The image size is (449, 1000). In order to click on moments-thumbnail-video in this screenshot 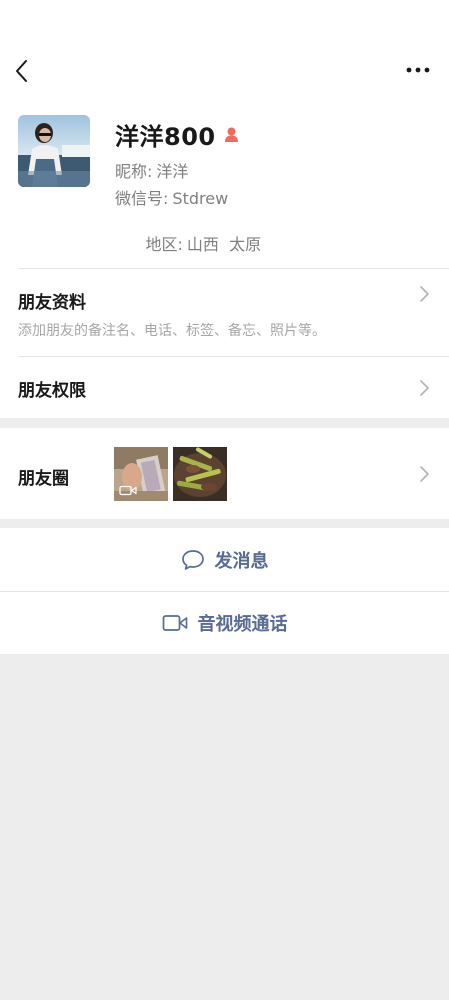, I will do `click(141, 474)`.